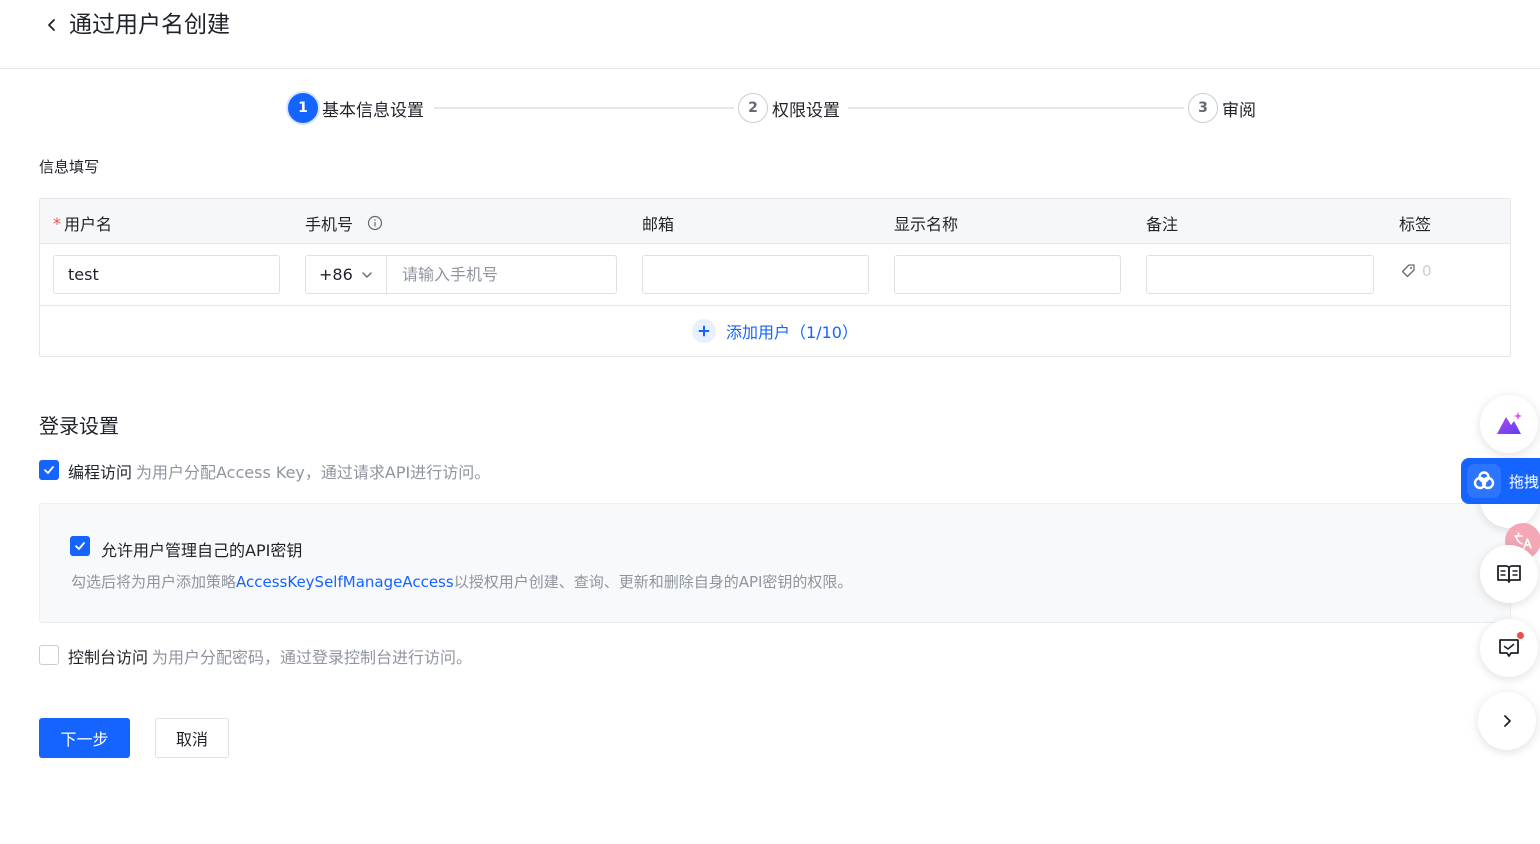 This screenshot has height=844, width=1540. I want to click on step-permissions: 2 权限设置, so click(789, 108).